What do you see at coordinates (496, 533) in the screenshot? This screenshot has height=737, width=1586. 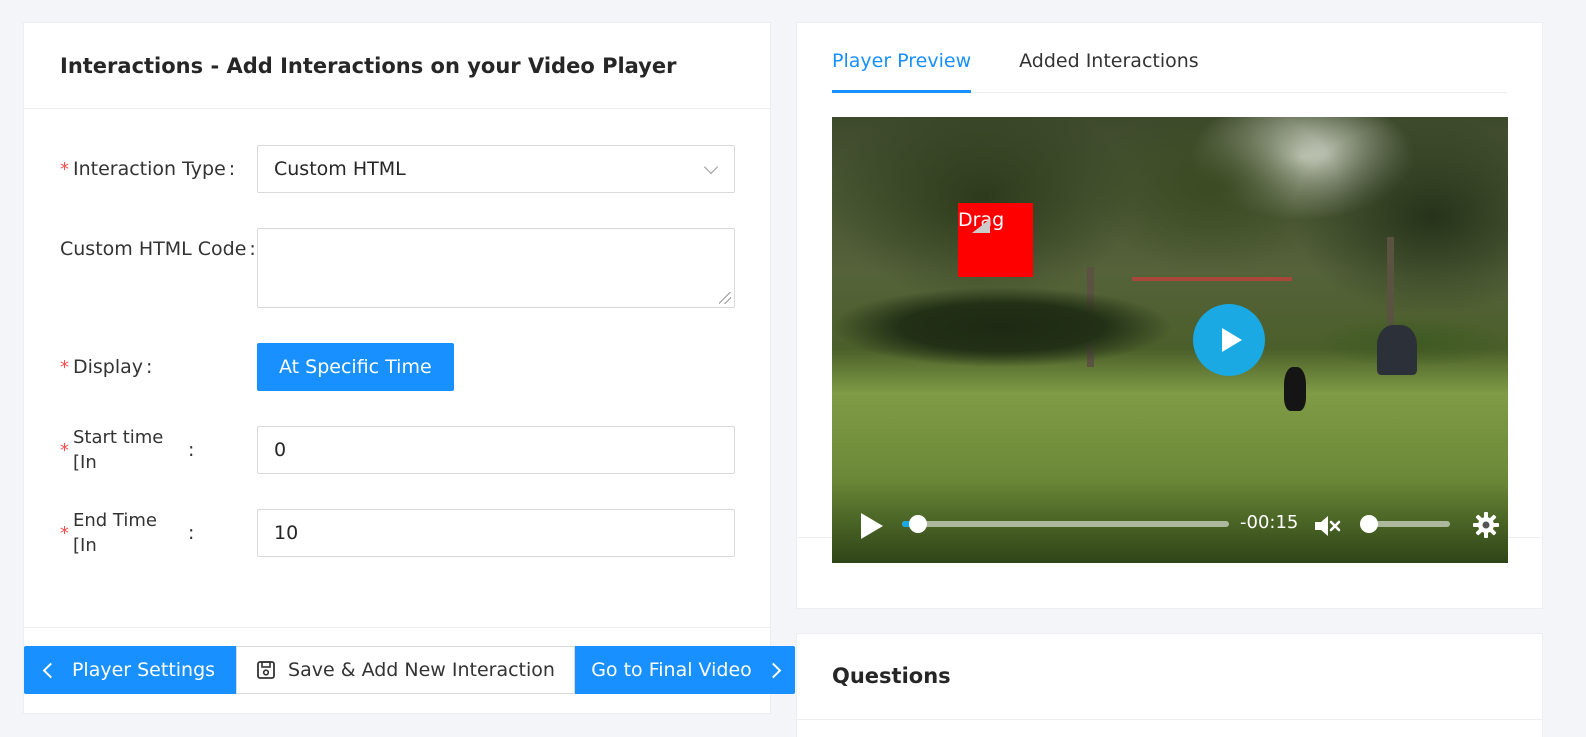 I see `end-time-input: 10` at bounding box center [496, 533].